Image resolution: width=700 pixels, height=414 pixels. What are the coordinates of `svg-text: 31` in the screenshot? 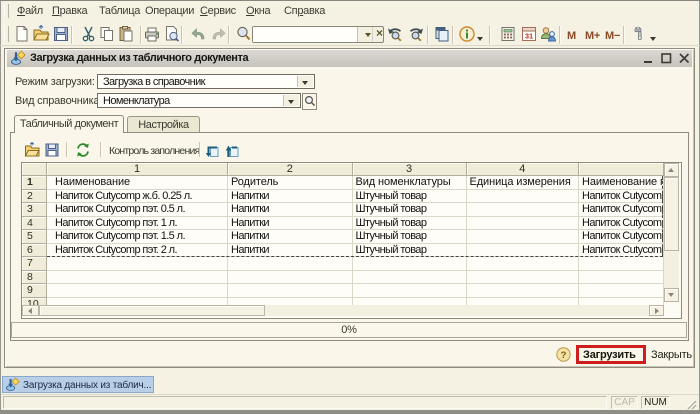 It's located at (529, 36).